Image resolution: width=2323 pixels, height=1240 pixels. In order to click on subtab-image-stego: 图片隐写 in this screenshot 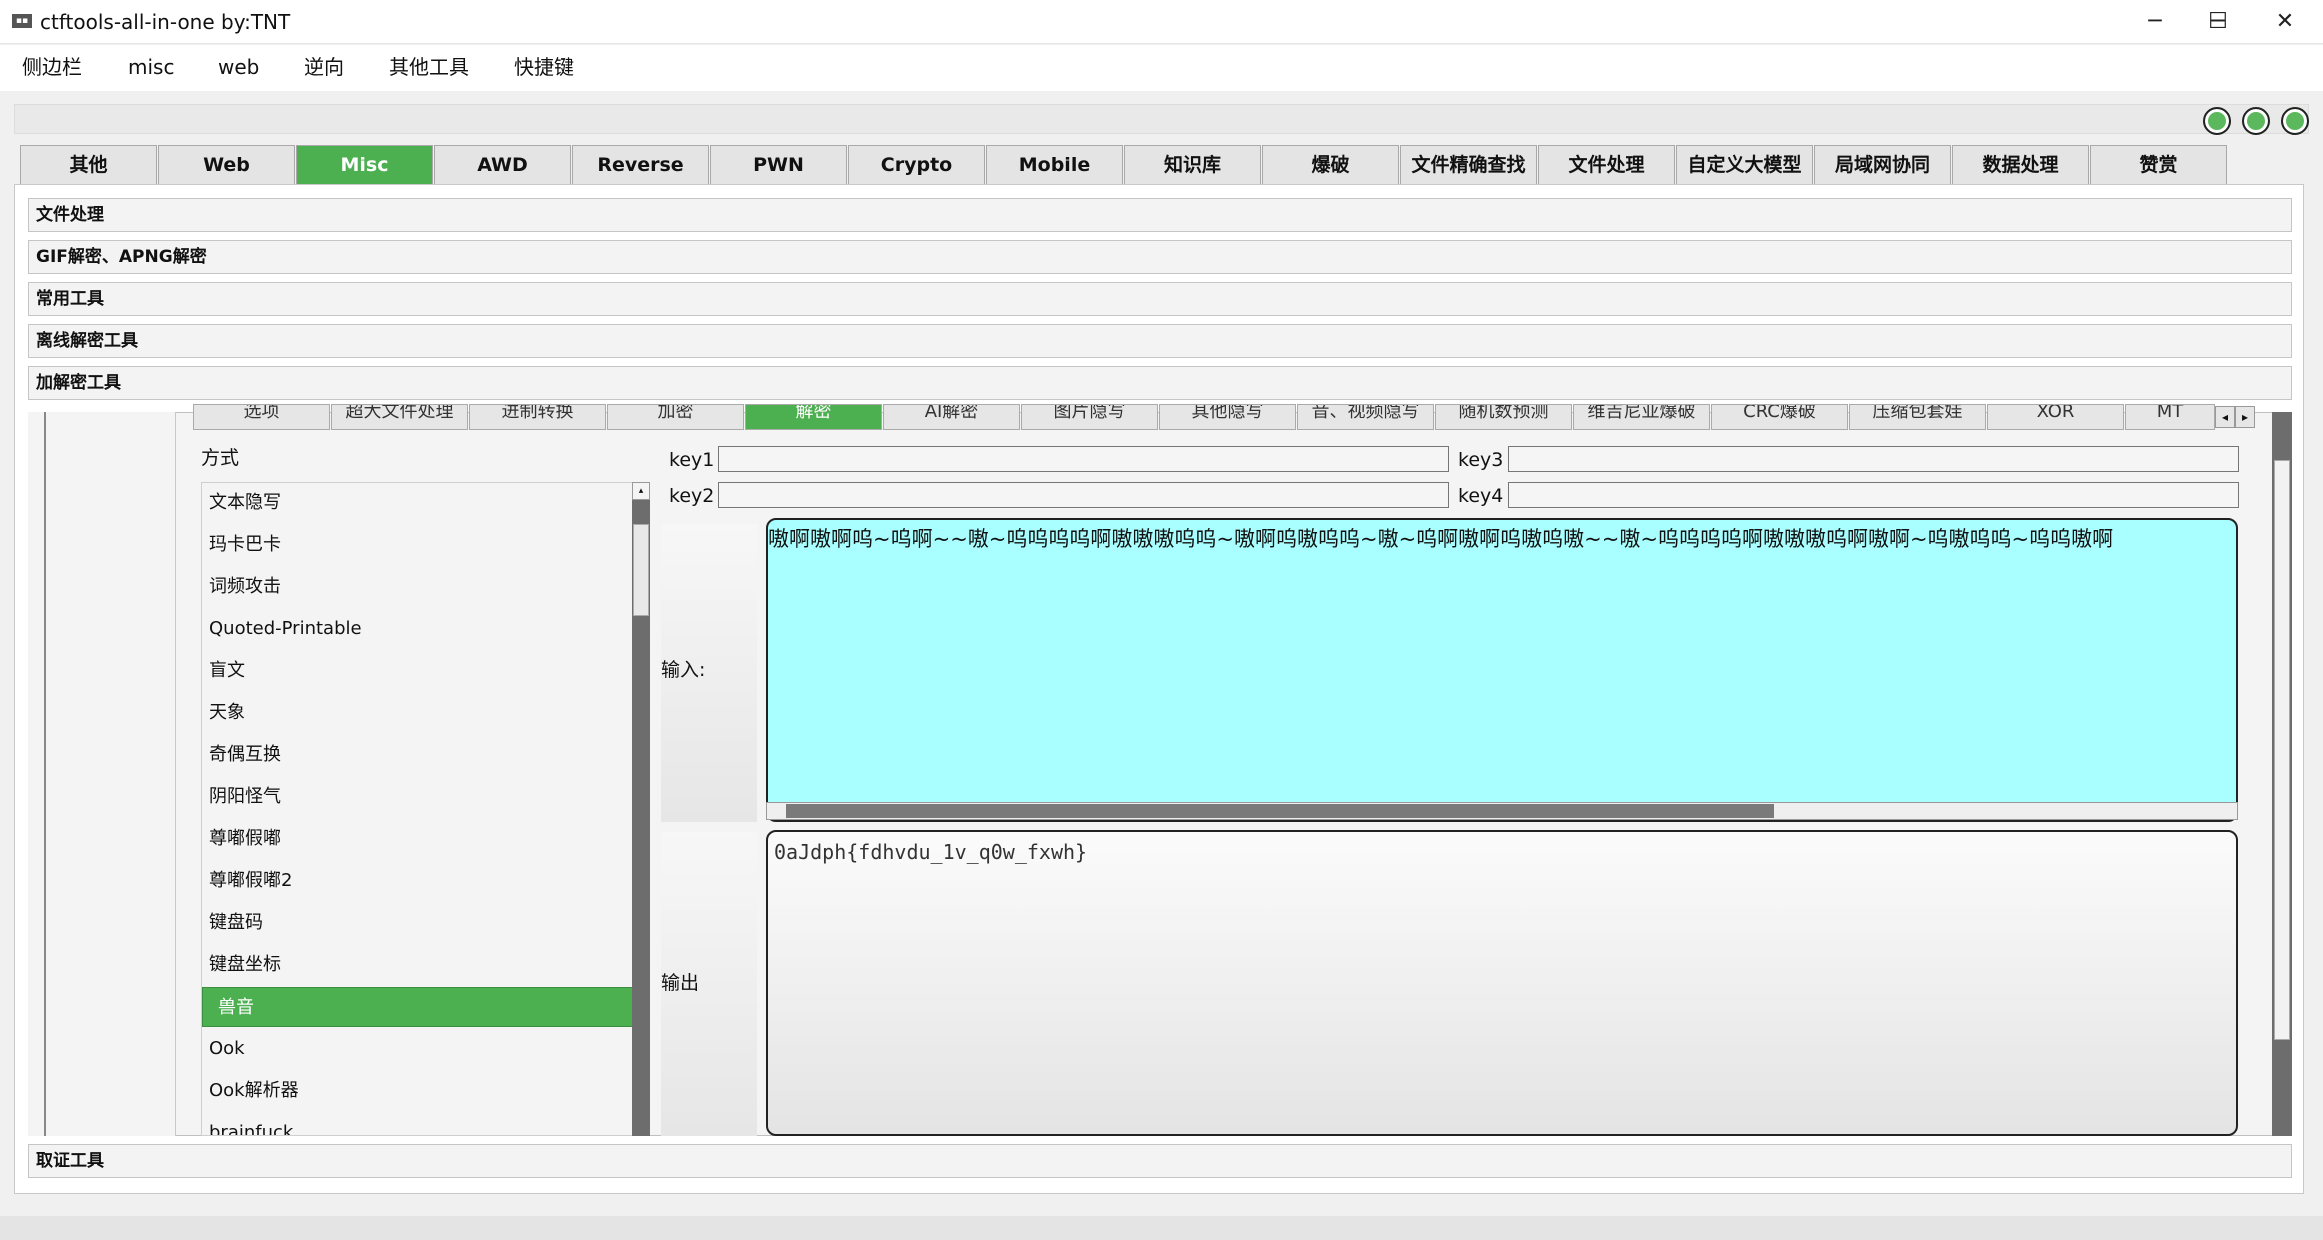, I will do `click(1089, 417)`.